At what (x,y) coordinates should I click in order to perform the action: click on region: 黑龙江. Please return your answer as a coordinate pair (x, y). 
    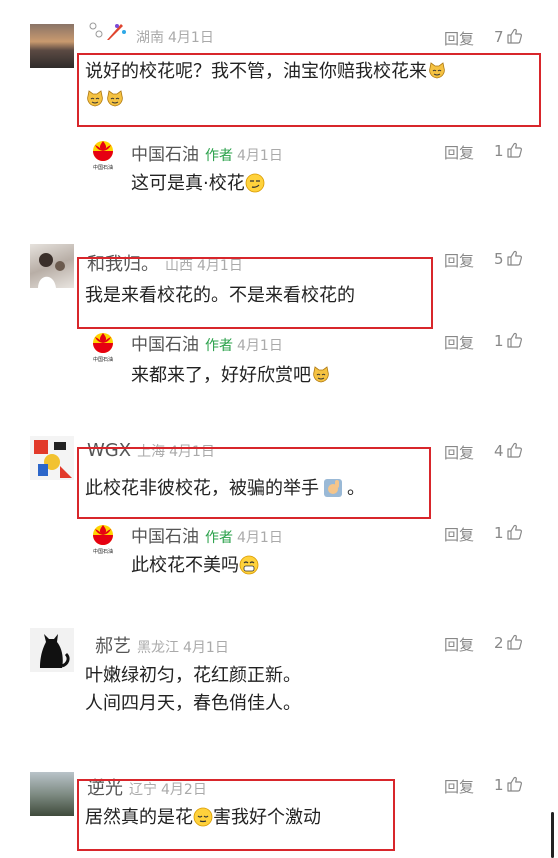
    Looking at the image, I should click on (158, 648).